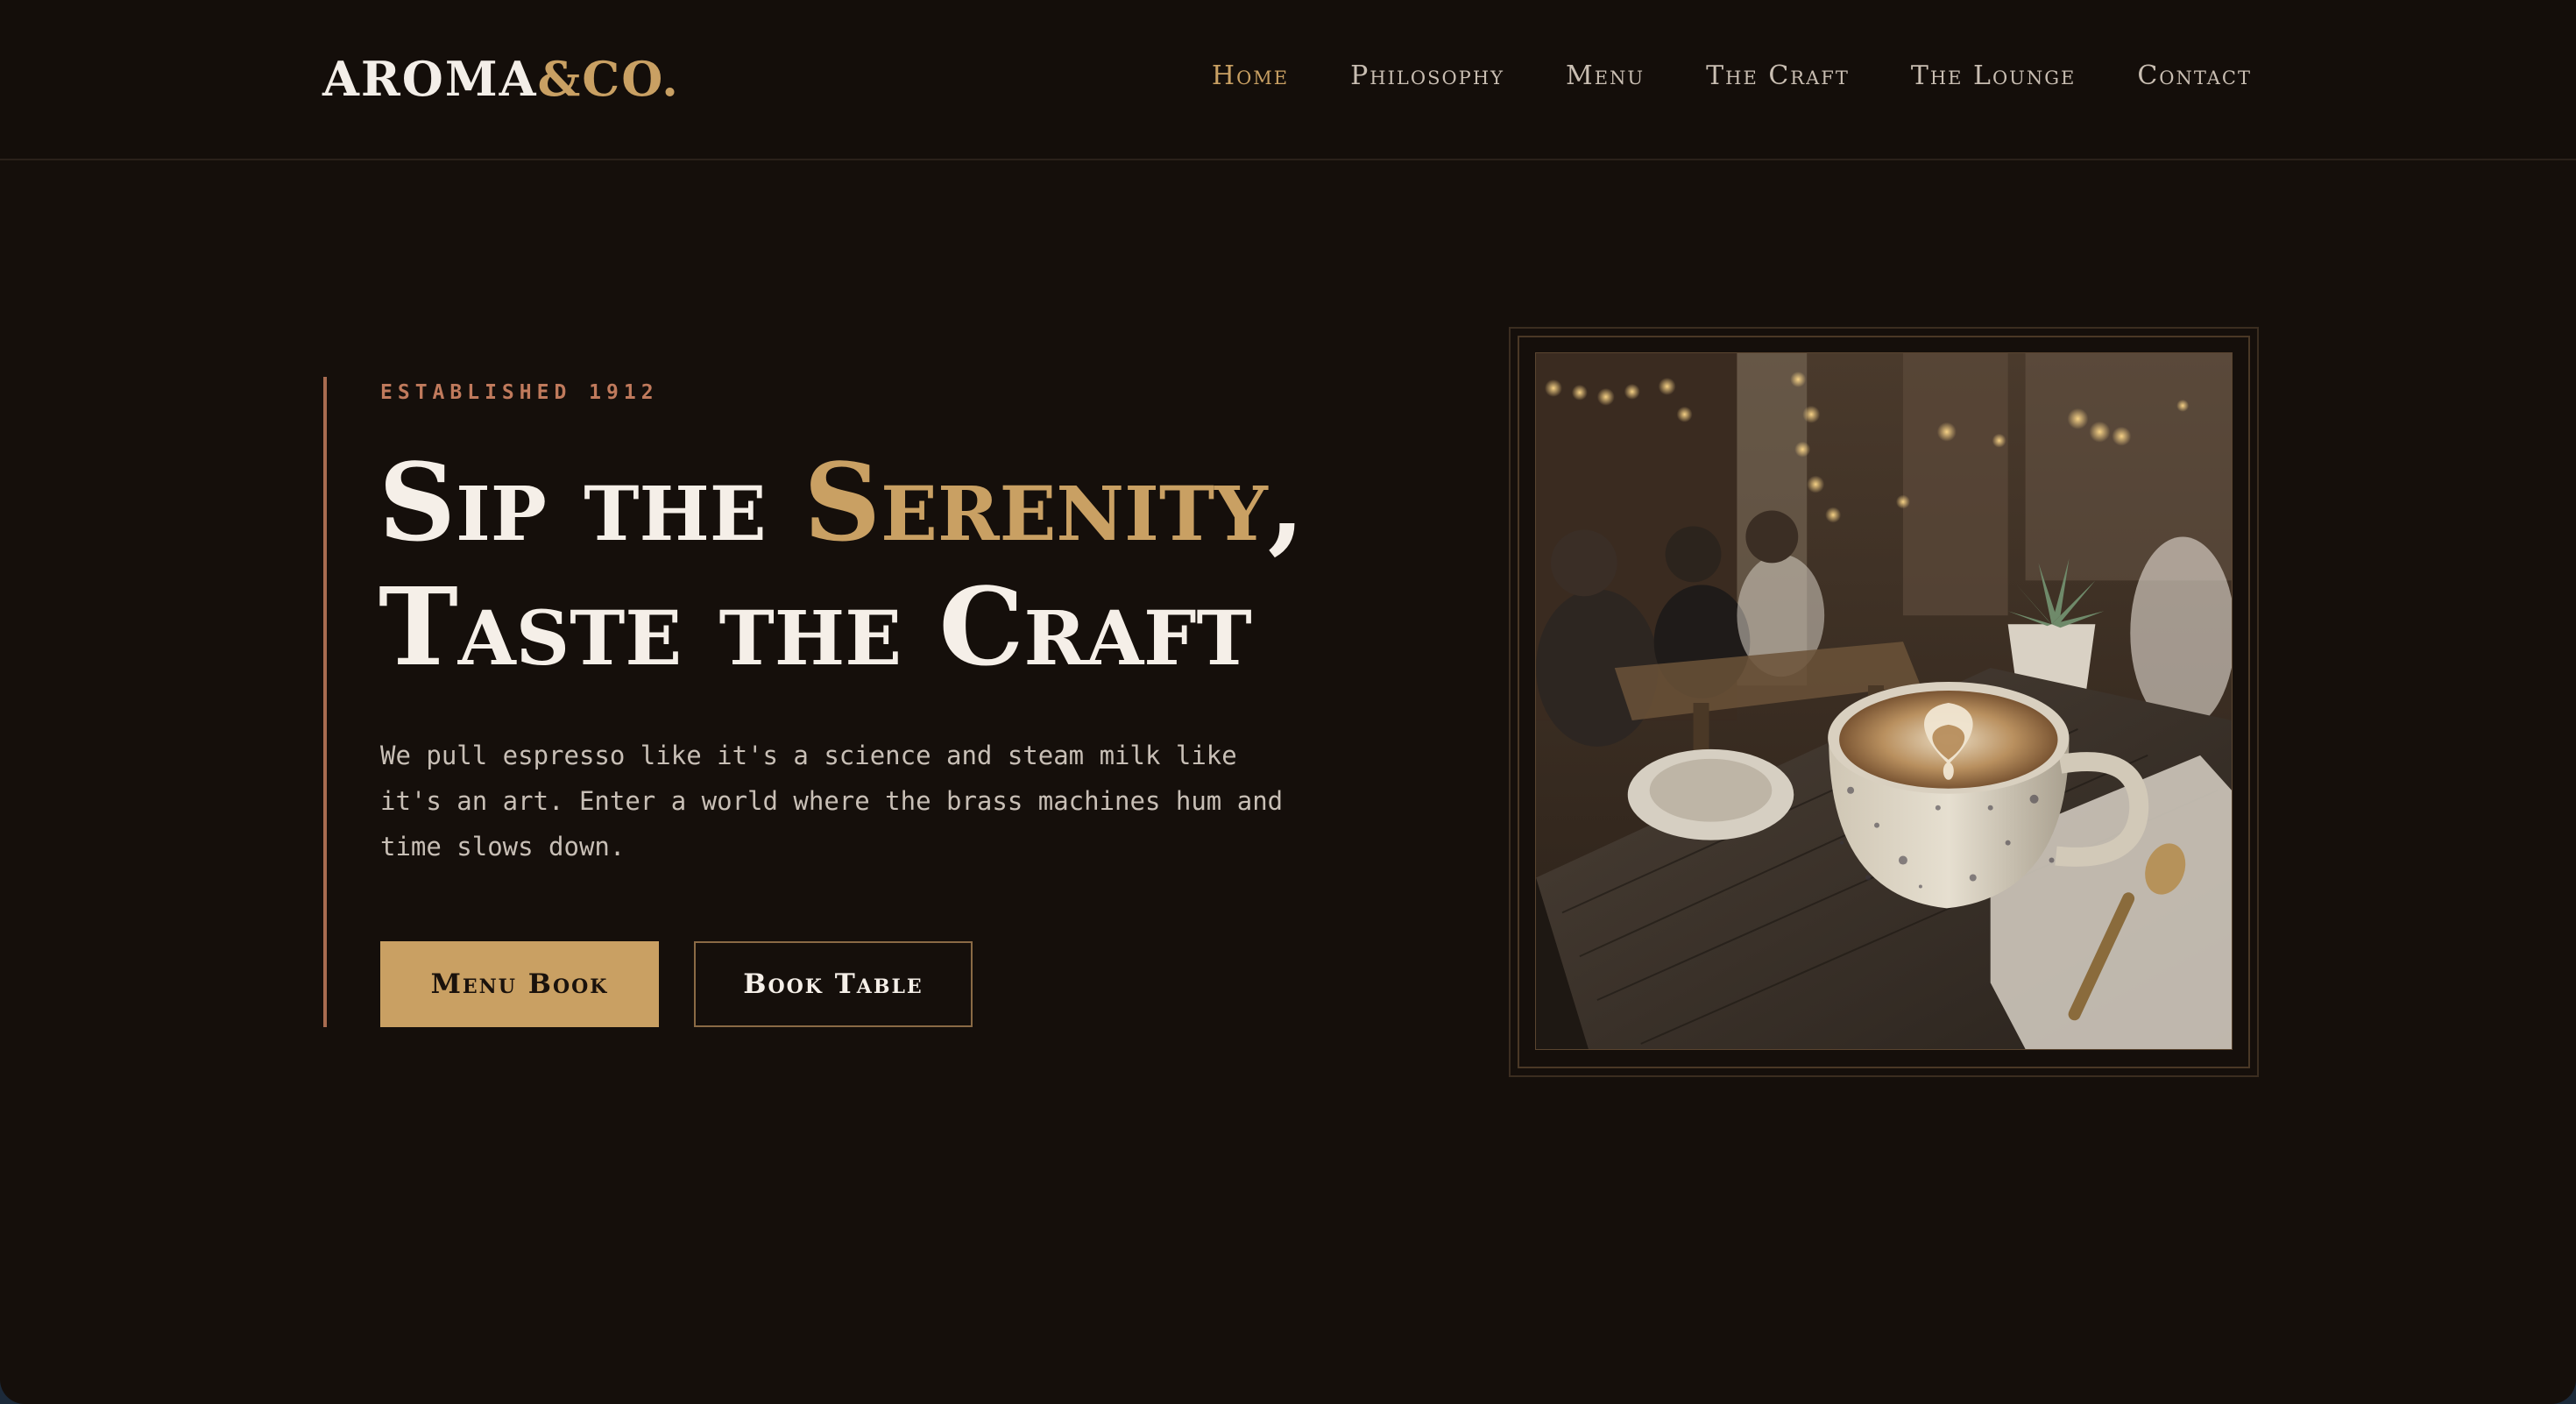 This screenshot has width=2576, height=1404. I want to click on brand-logo: AROMA&CO., so click(501, 79).